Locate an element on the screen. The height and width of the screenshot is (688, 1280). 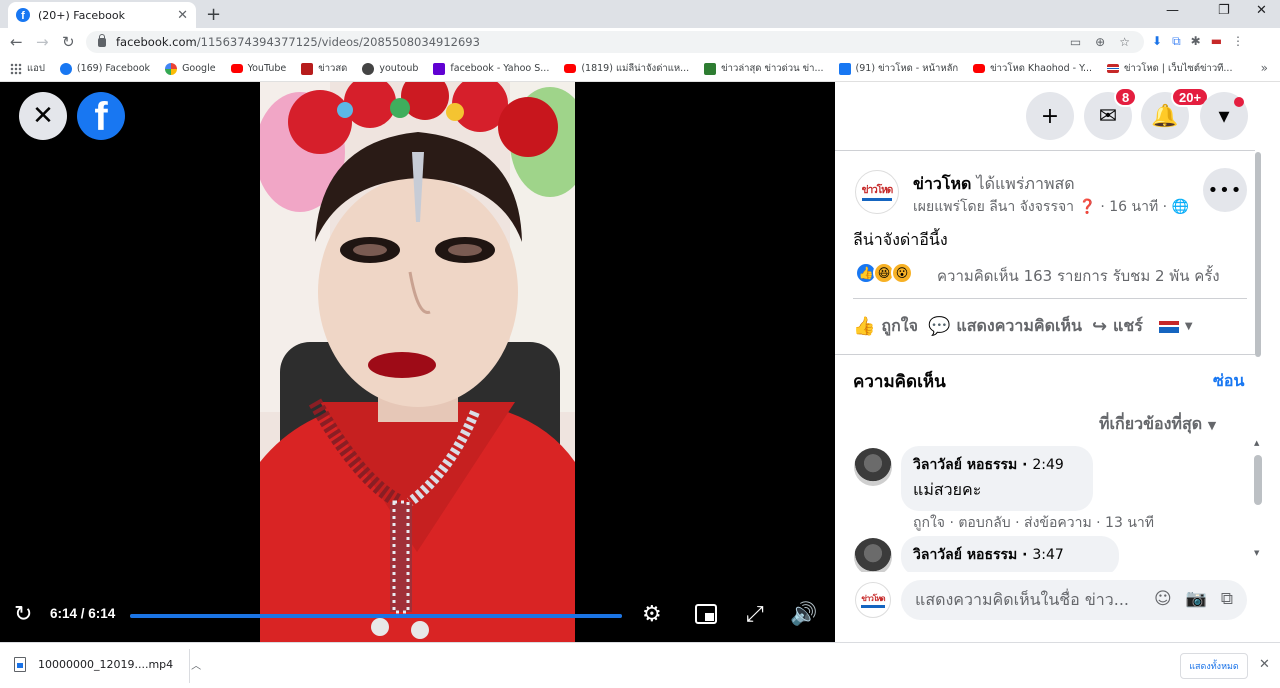
download-extension-icon: ⬇ is located at coordinates (1157, 41).